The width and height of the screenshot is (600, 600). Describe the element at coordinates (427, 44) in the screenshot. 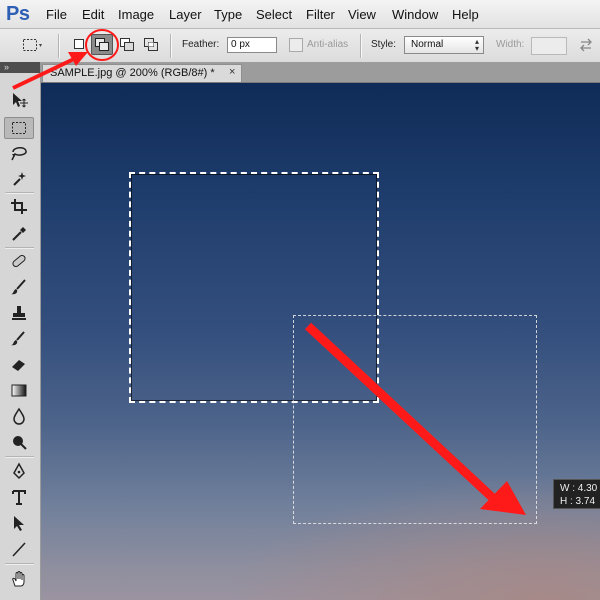

I see `style-select-value: Normal` at that location.